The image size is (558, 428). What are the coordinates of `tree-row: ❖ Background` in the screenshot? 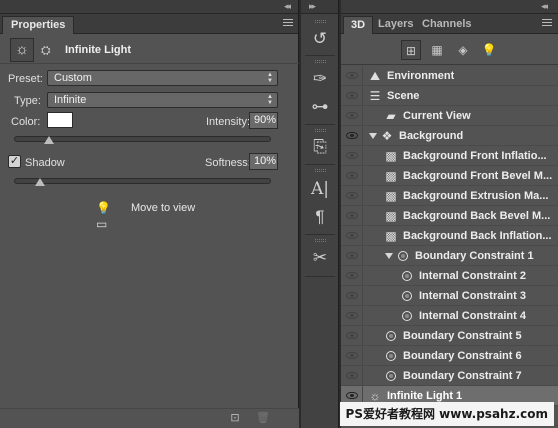 It's located at (449, 136).